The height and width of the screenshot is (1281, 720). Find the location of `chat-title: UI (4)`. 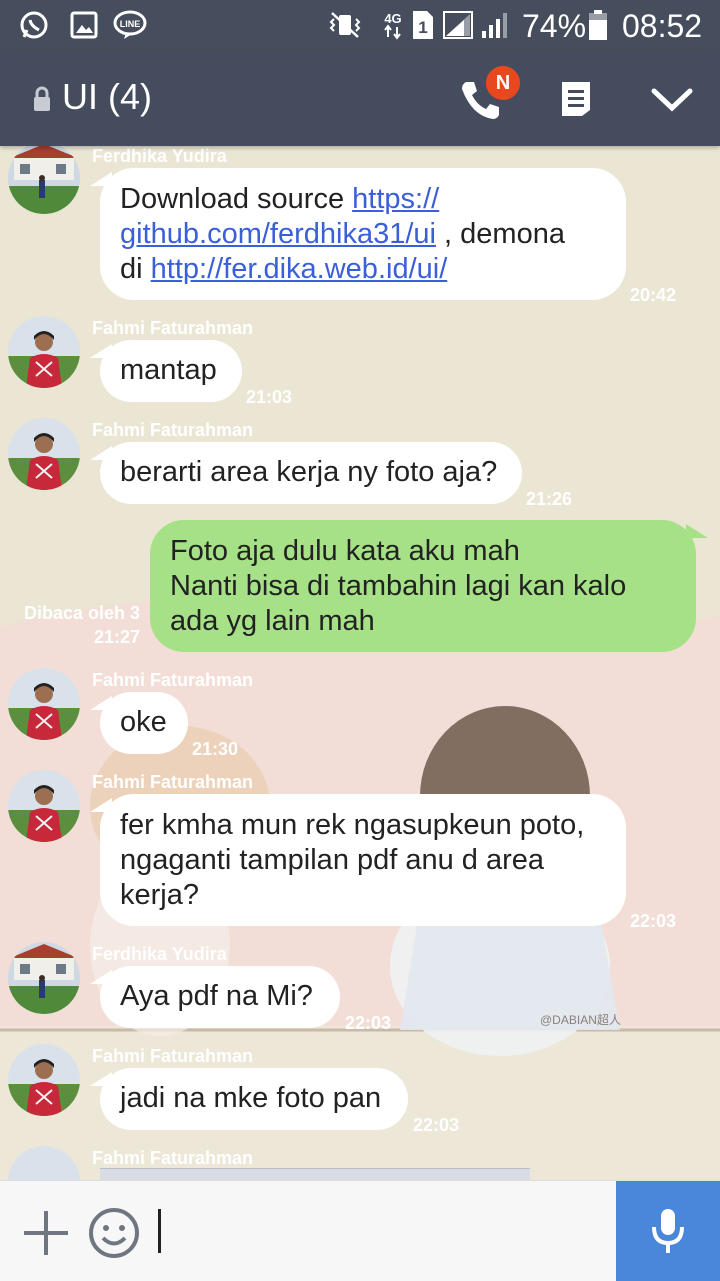

chat-title: UI (4) is located at coordinates (107, 97).